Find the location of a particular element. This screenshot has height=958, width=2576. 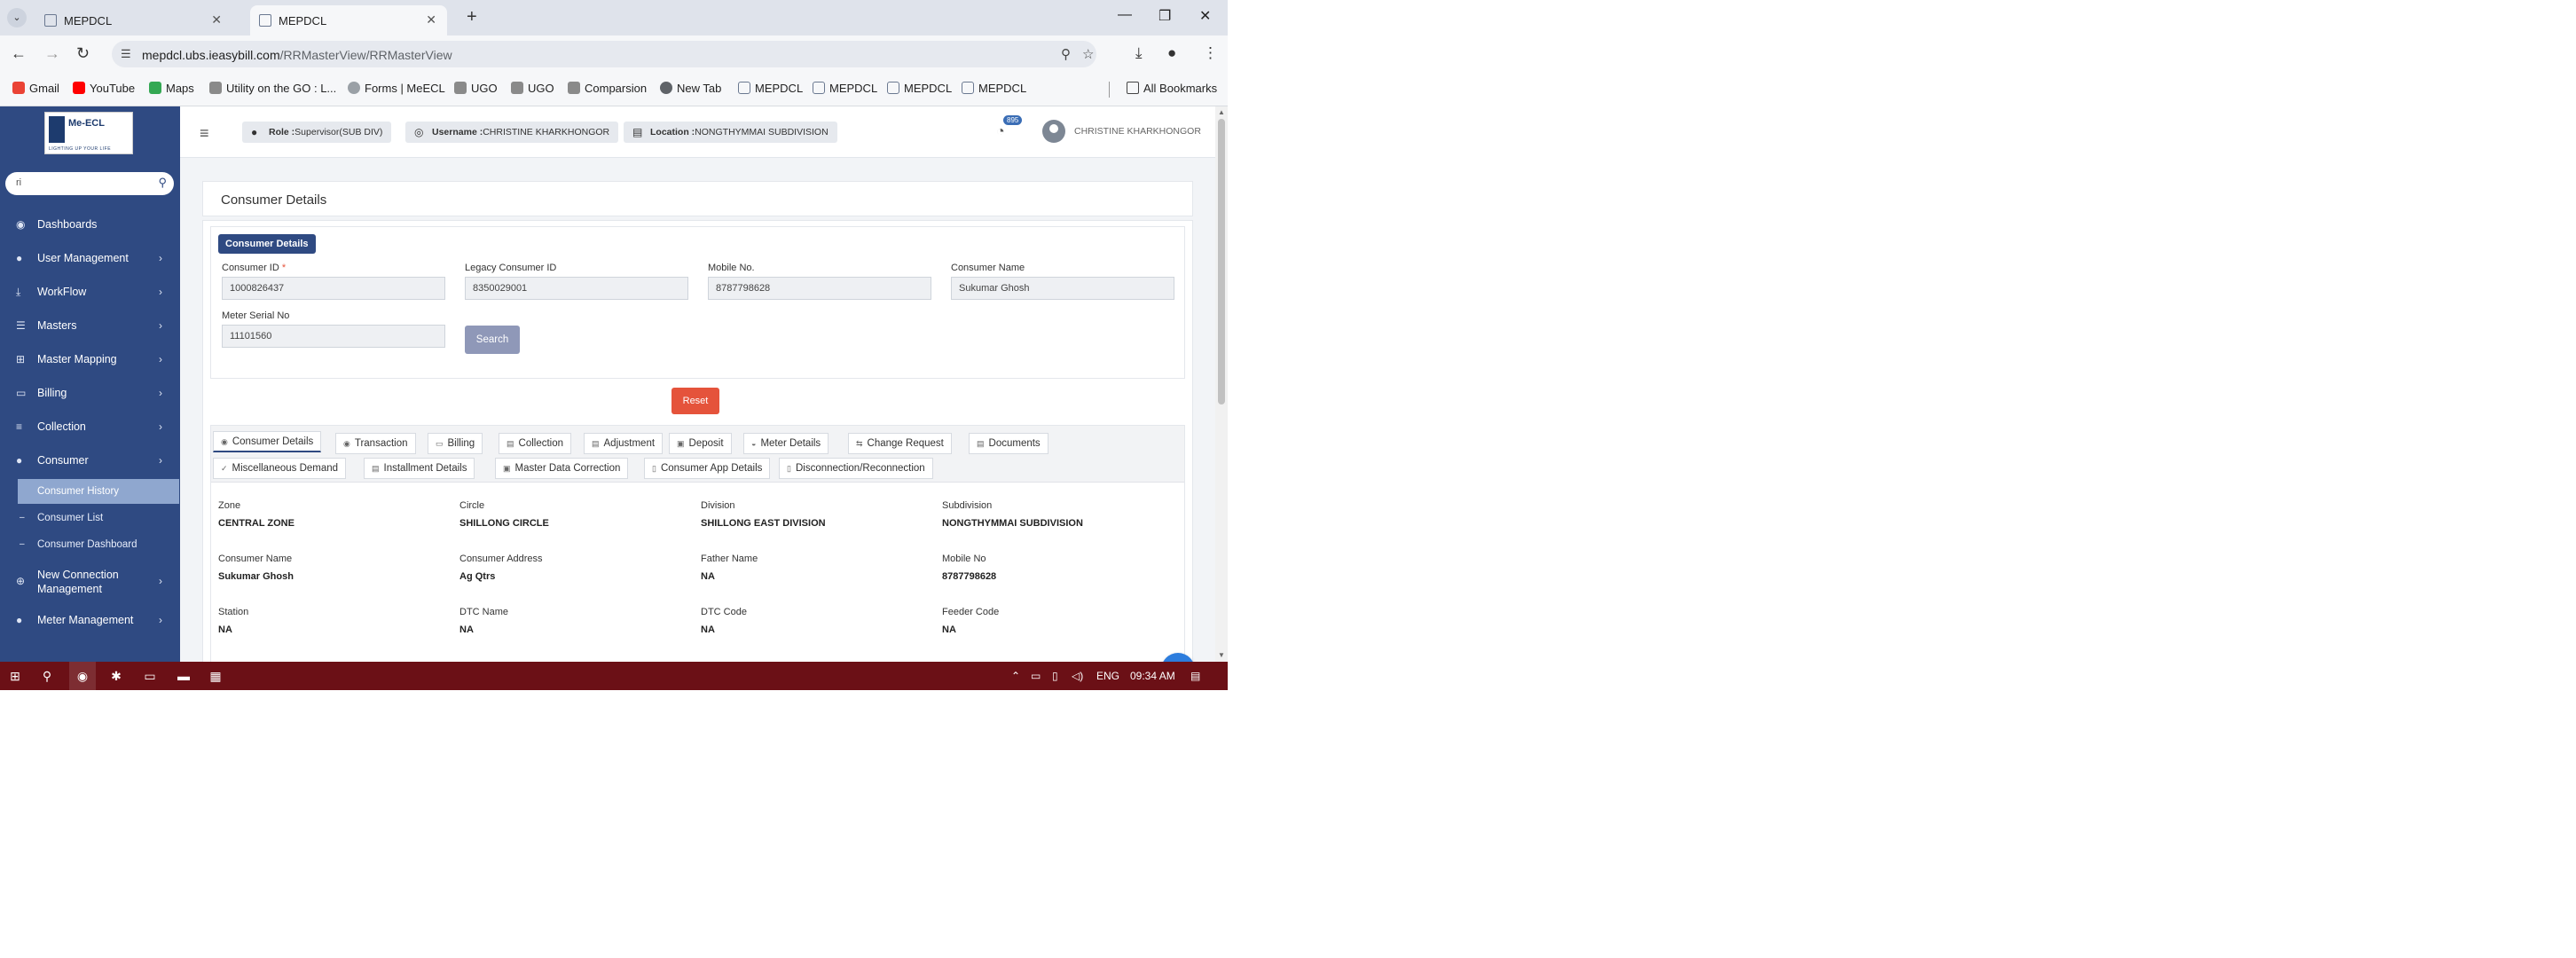

tab-installment-details: ▤ Installment Details is located at coordinates (419, 468).